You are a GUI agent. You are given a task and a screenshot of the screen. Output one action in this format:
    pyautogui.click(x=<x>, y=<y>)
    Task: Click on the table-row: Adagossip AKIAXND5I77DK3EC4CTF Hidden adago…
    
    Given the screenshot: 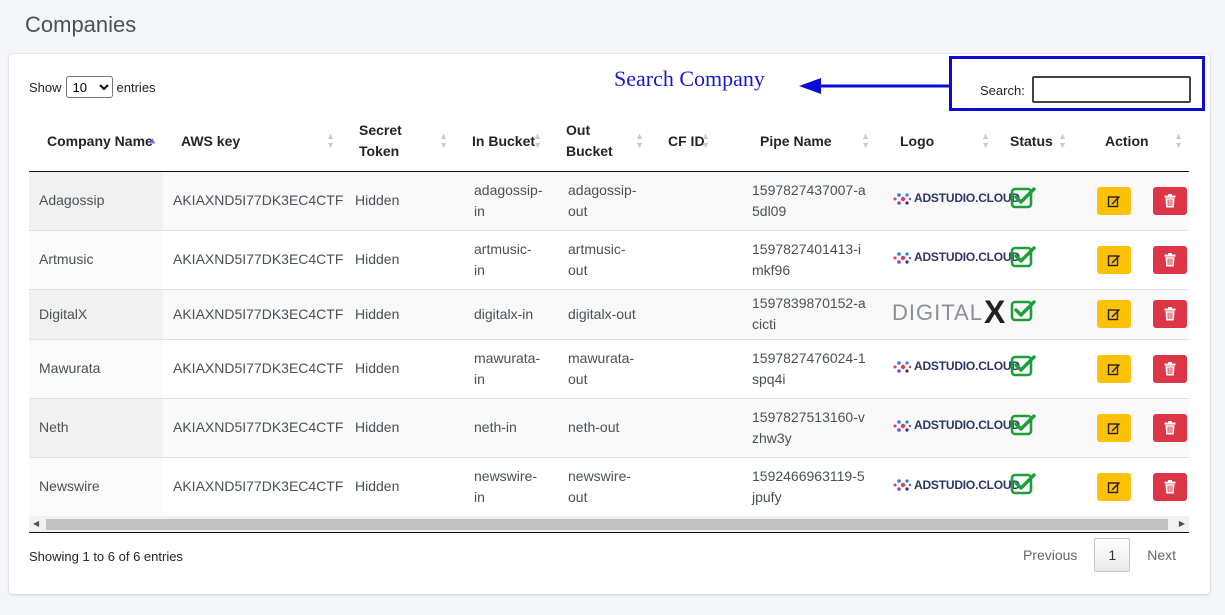 What is the action you would take?
    pyautogui.click(x=609, y=200)
    